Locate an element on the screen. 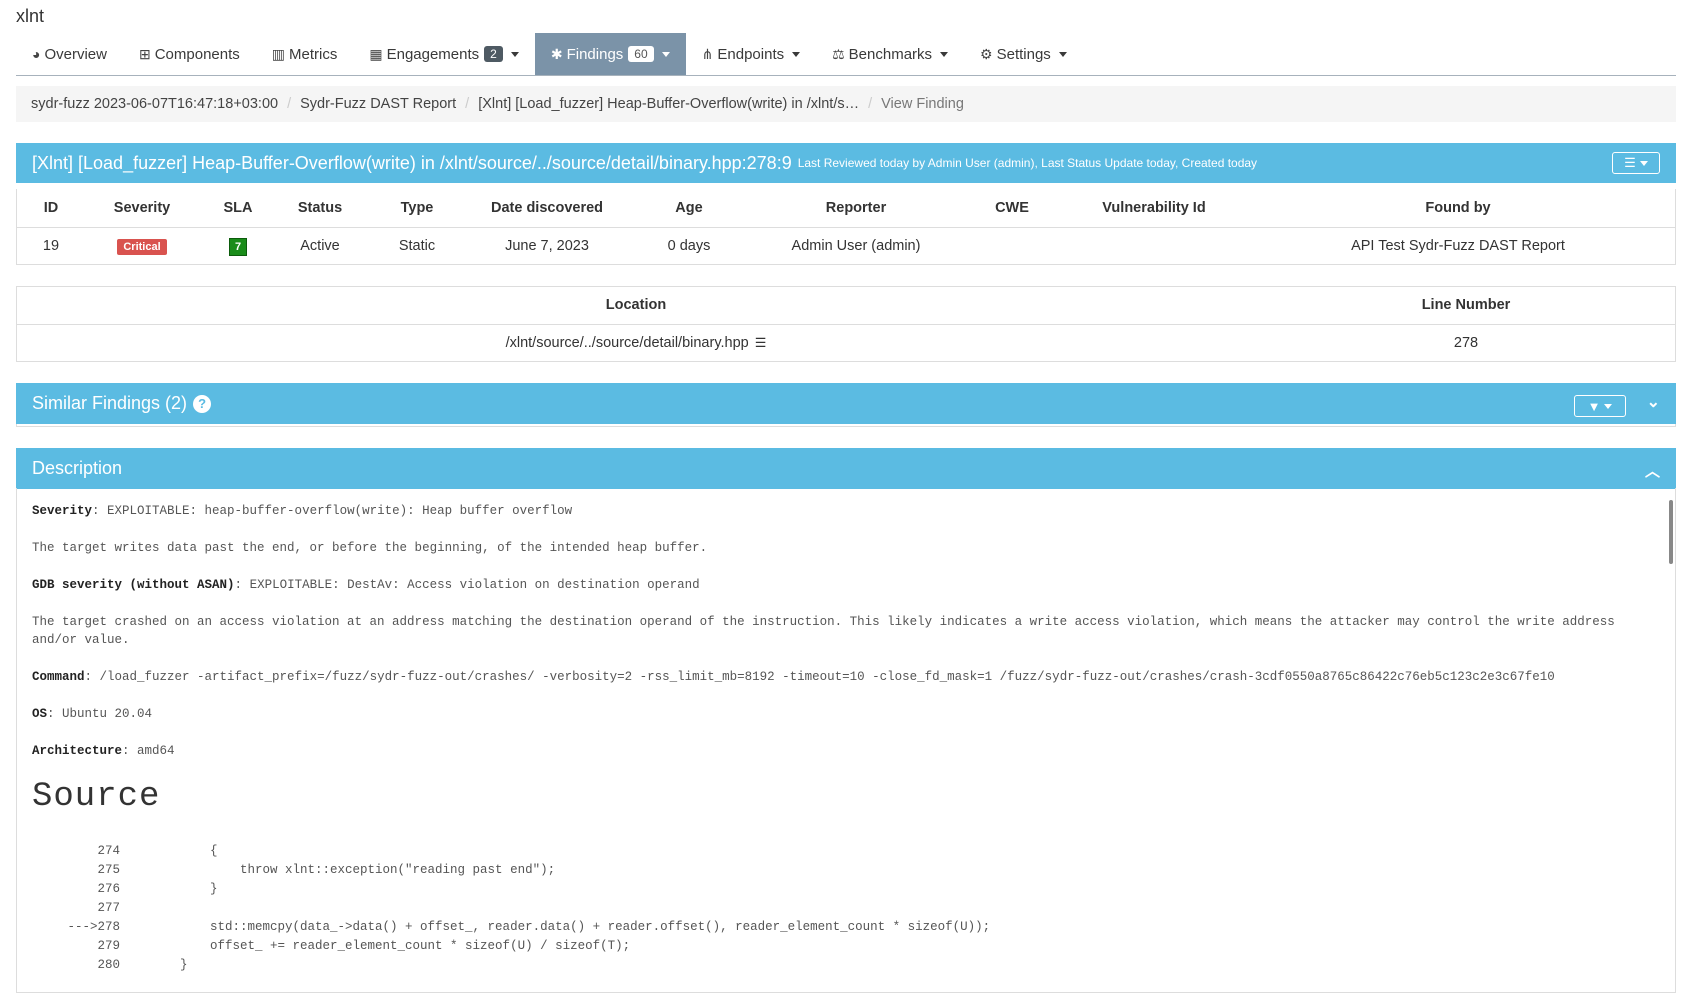 The image size is (1692, 1001). finding-actions-button: ☰ is located at coordinates (1636, 163).